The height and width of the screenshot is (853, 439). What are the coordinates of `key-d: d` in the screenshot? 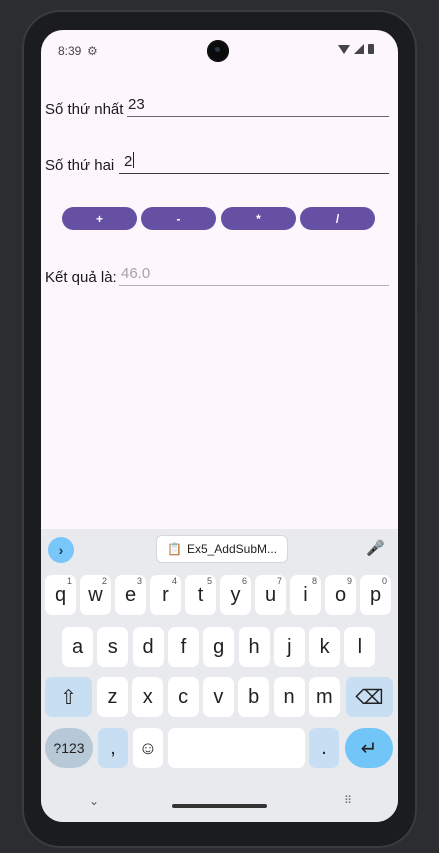 It's located at (148, 647).